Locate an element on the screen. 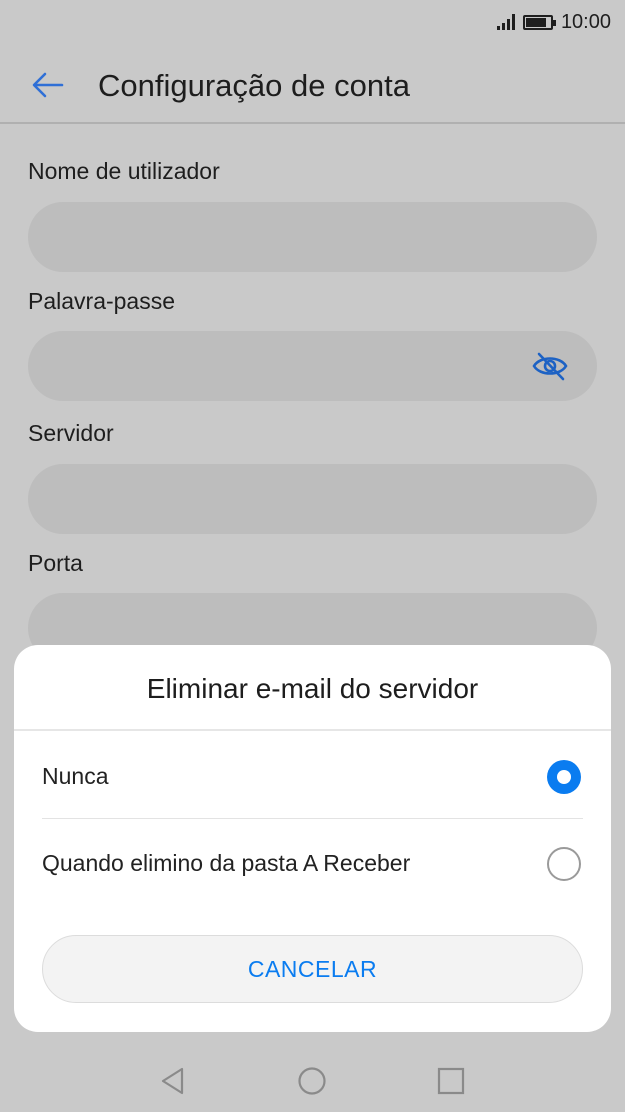 The height and width of the screenshot is (1112, 625). back-arrow-icon is located at coordinates (48, 85).